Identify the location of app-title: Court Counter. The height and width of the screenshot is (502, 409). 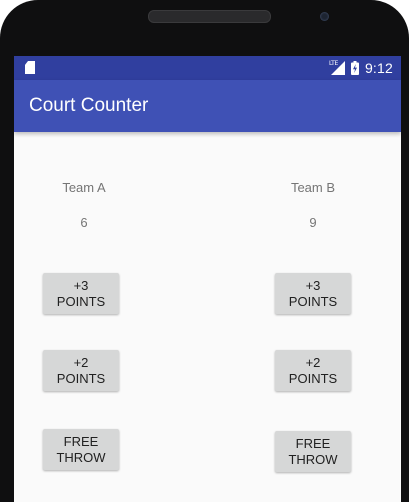
(89, 105).